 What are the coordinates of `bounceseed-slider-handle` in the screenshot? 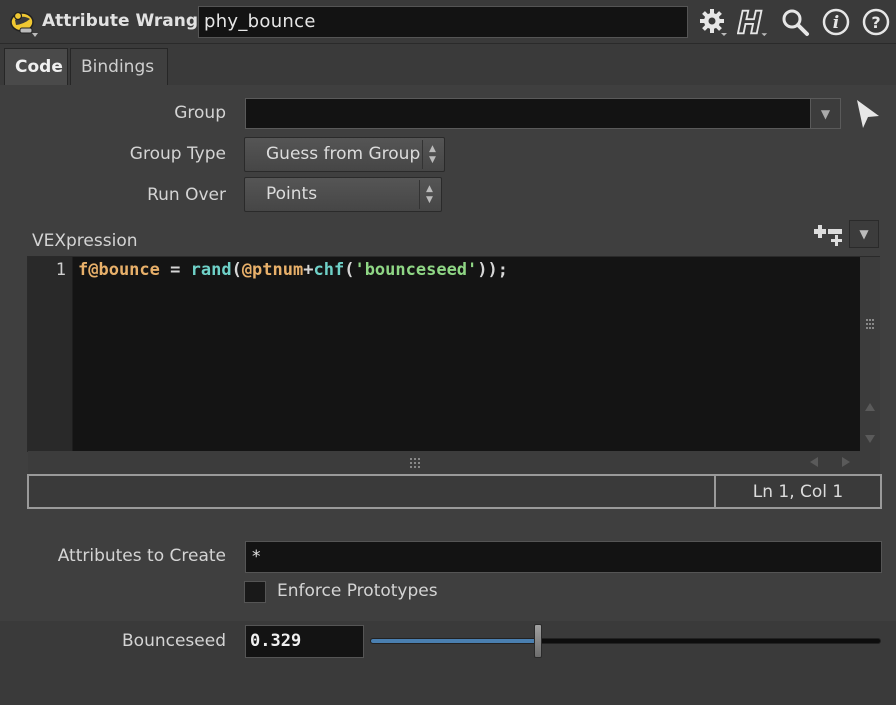 It's located at (538, 641).